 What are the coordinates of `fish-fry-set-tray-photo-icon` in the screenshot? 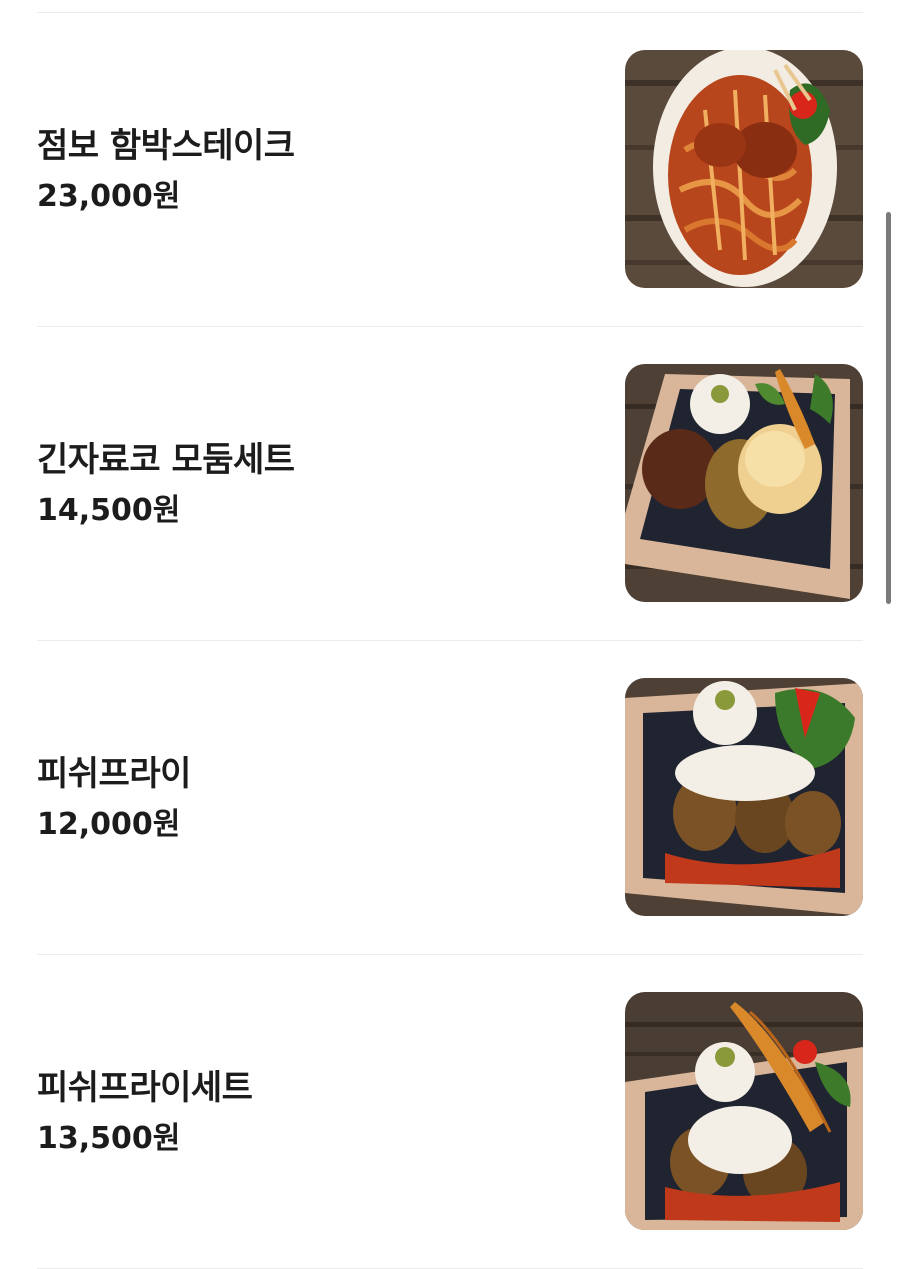 It's located at (744, 1111).